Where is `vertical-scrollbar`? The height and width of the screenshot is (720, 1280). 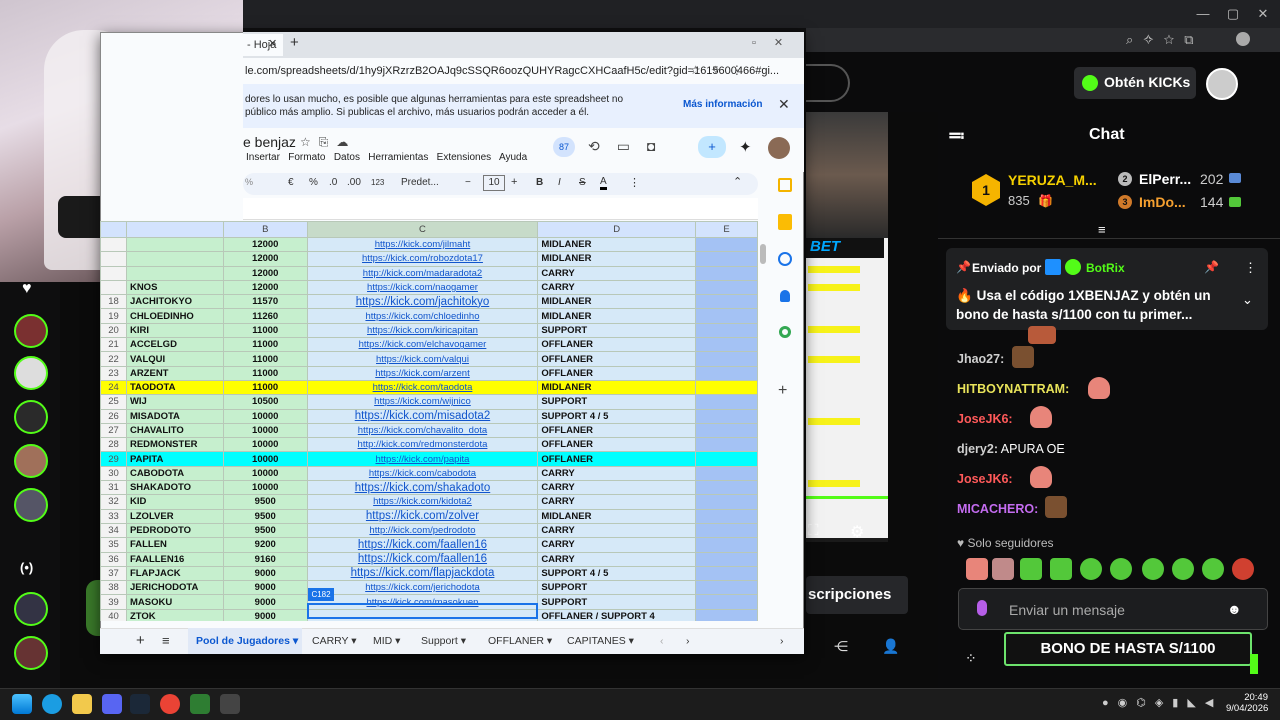 vertical-scrollbar is located at coordinates (763, 254).